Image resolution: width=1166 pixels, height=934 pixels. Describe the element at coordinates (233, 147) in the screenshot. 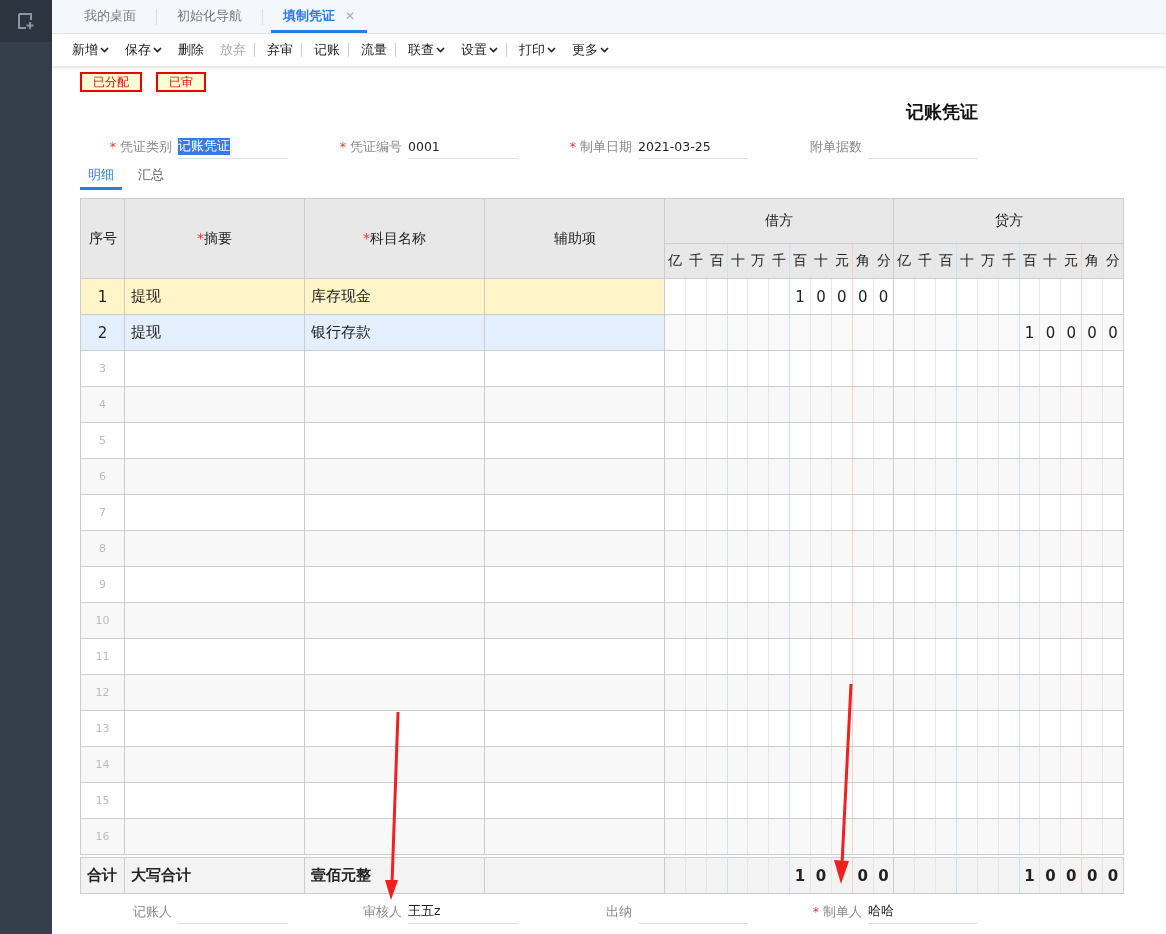

I see `input-field: 记账凭证` at that location.